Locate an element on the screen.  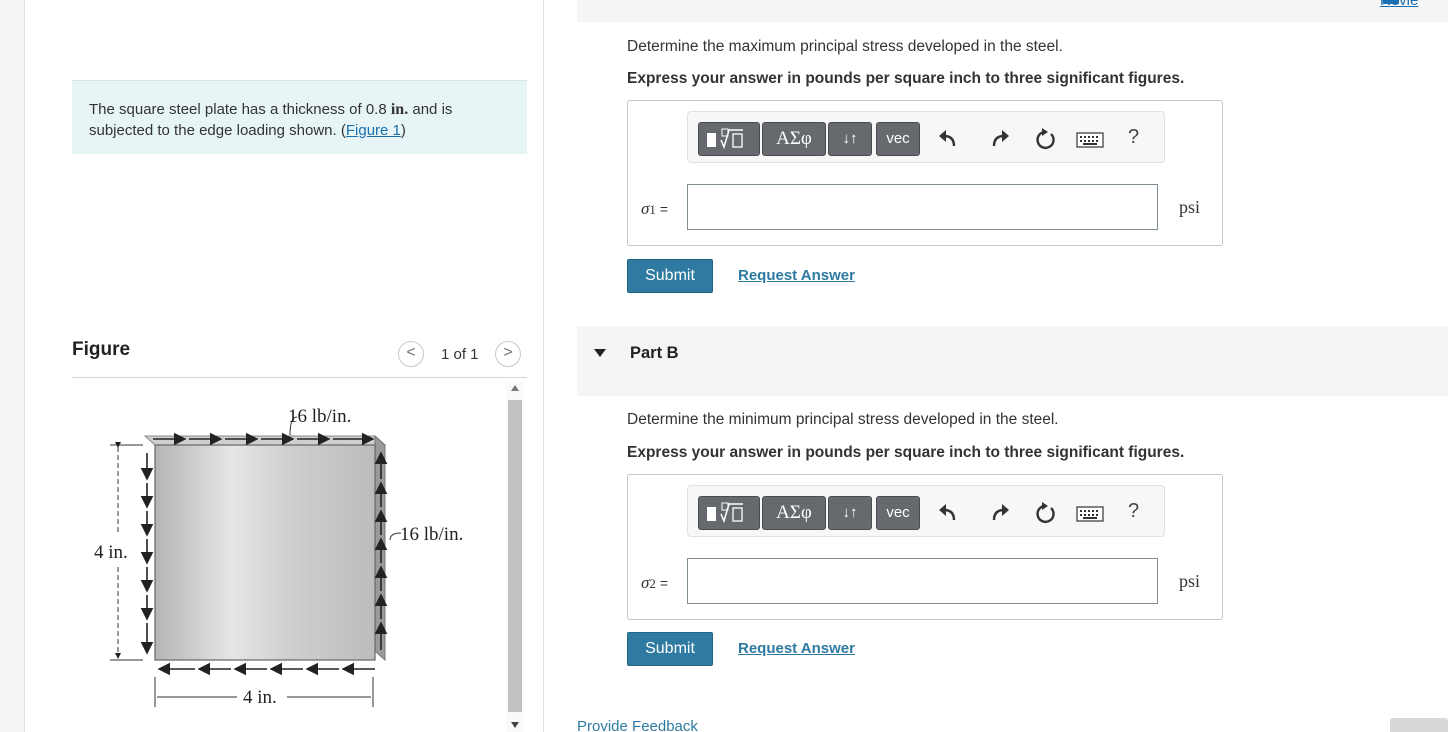
sigma-subscript: 1 is located at coordinates (652, 209).